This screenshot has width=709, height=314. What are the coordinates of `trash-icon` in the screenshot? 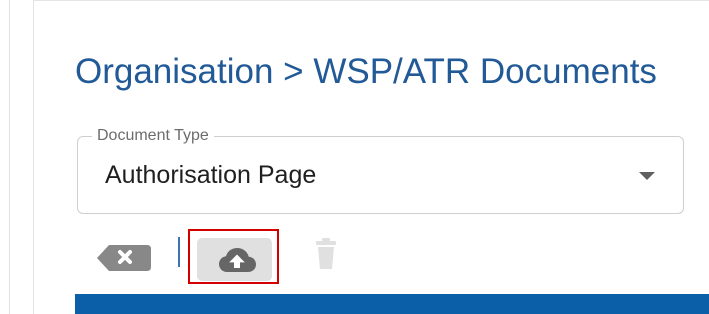 It's located at (326, 253).